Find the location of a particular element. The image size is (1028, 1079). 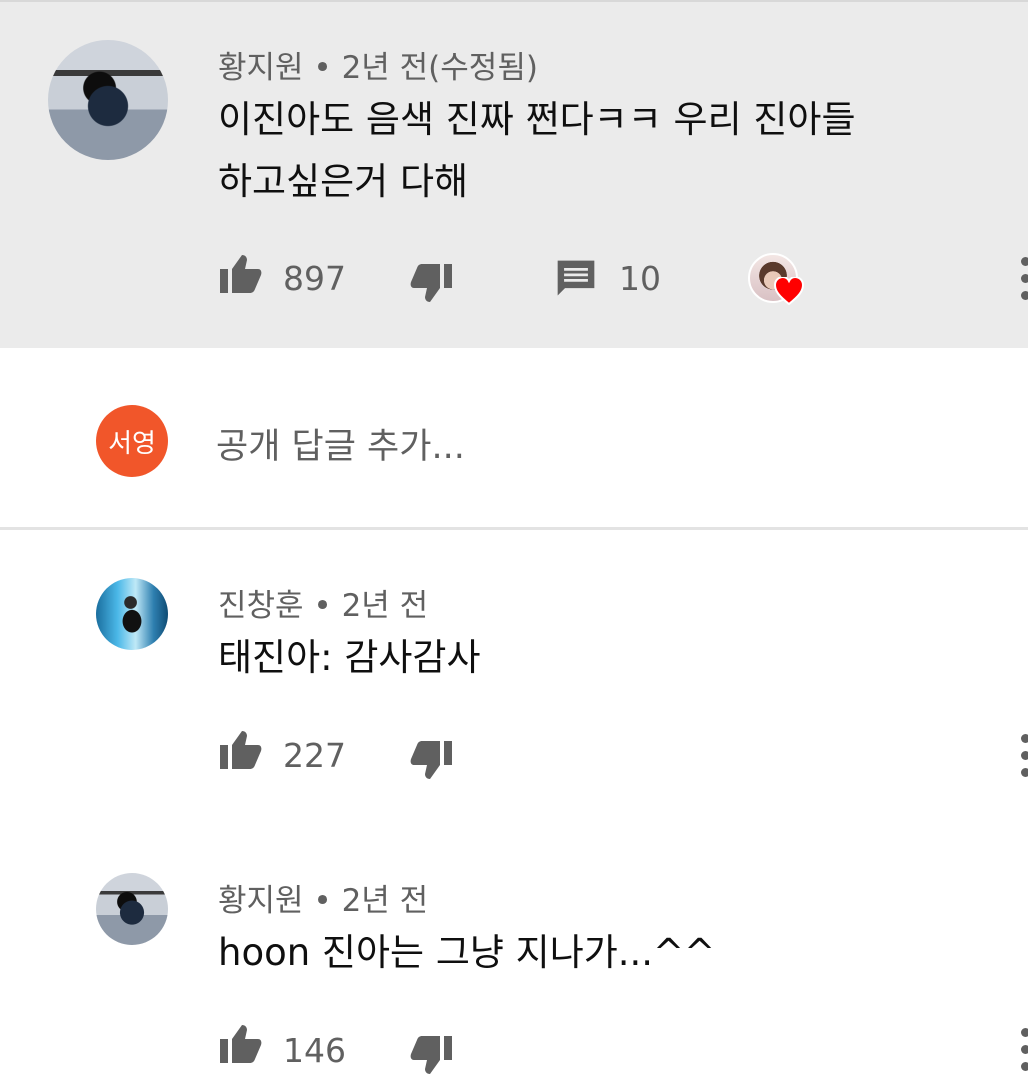

divider is located at coordinates (514, 528).